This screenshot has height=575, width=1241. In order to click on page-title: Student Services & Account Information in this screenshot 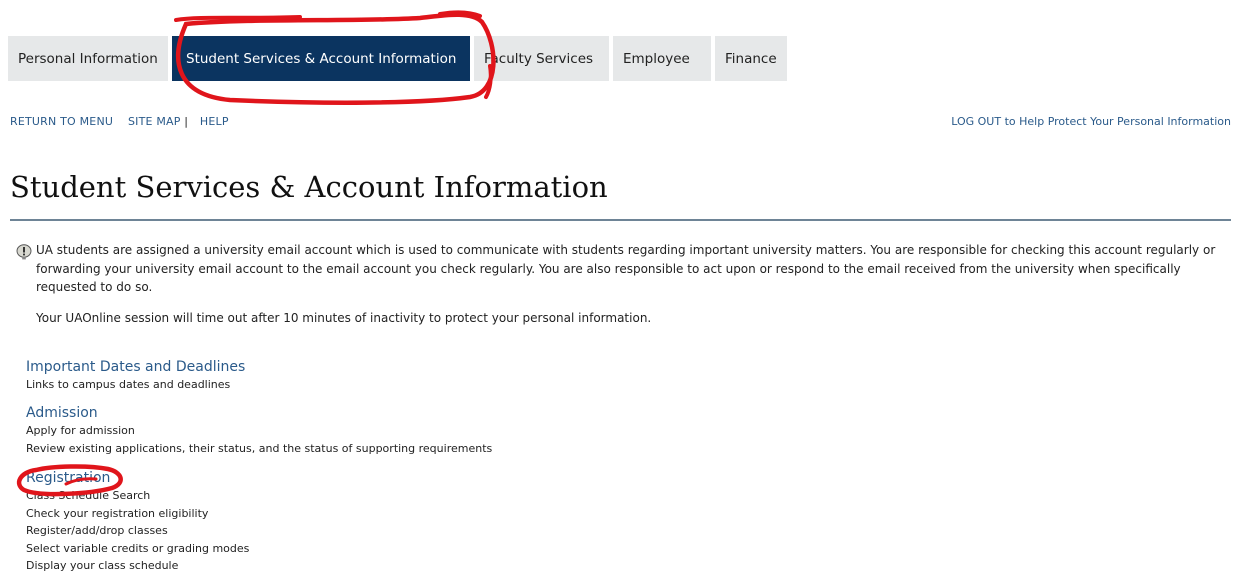, I will do `click(309, 187)`.